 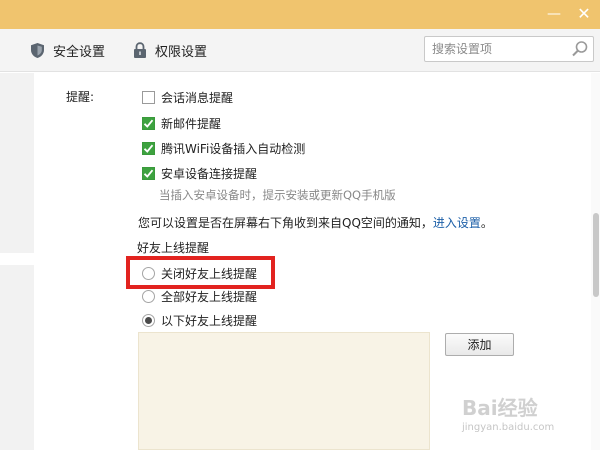 I want to click on qzone-notice: 您可以设置是否在屏幕右下角收到来自QQ空间的通知，进入设置。, so click(x=315, y=222).